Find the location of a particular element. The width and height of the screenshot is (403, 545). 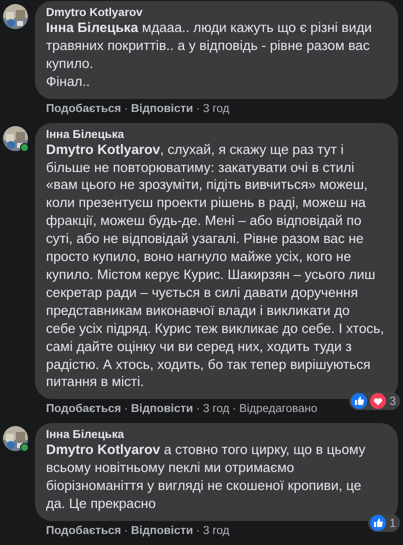

reaction-summary: 3 is located at coordinates (374, 401).